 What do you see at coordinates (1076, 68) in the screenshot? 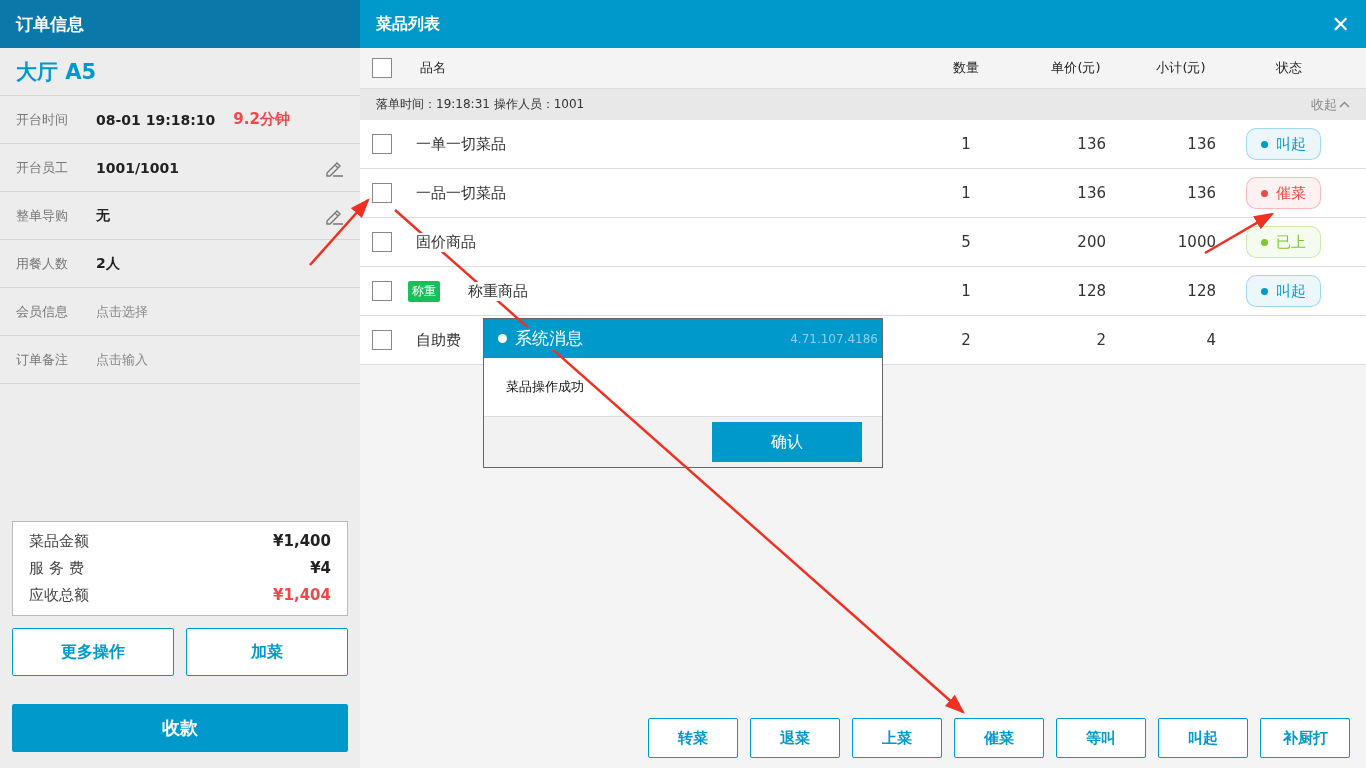
I see `column-header: 单价(元)` at bounding box center [1076, 68].